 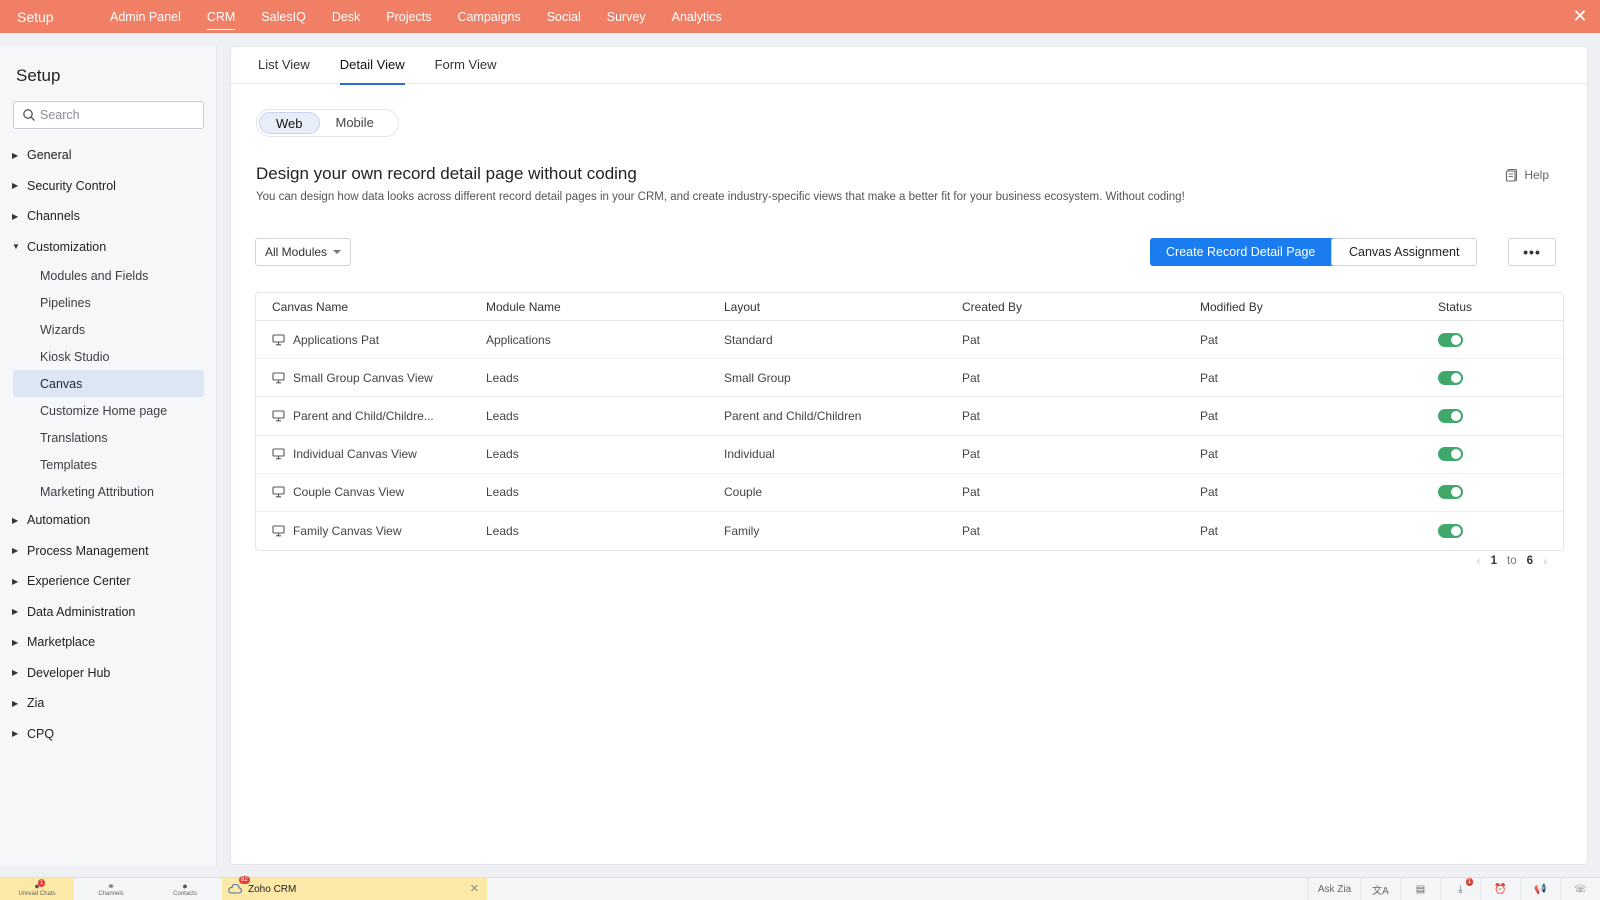 What do you see at coordinates (108, 383) in the screenshot?
I see `sidebar-subitem-canvas: Canvas` at bounding box center [108, 383].